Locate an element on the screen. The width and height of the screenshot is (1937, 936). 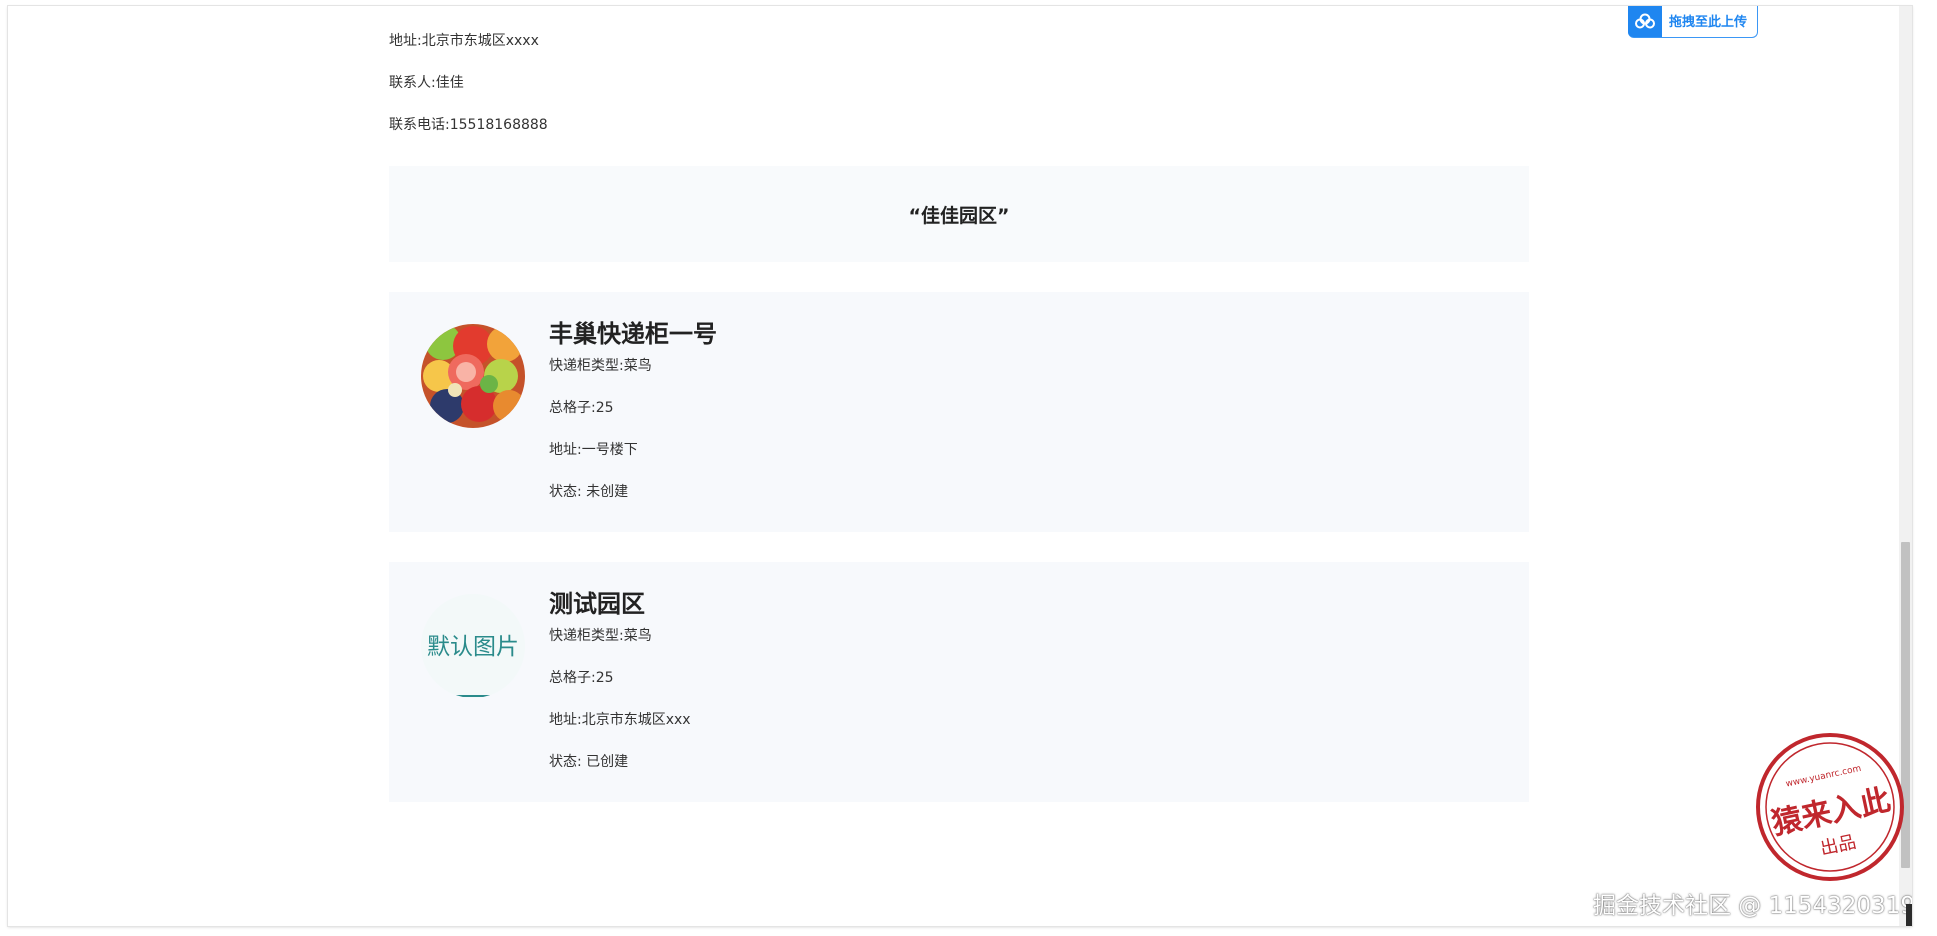
locker-status: 状态: 已创建 is located at coordinates (589, 762).